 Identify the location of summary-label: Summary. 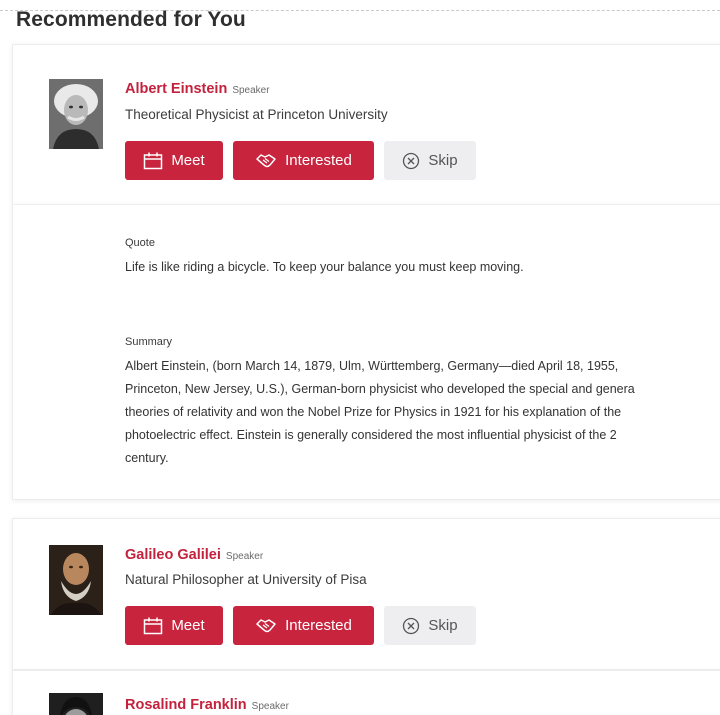
(149, 342).